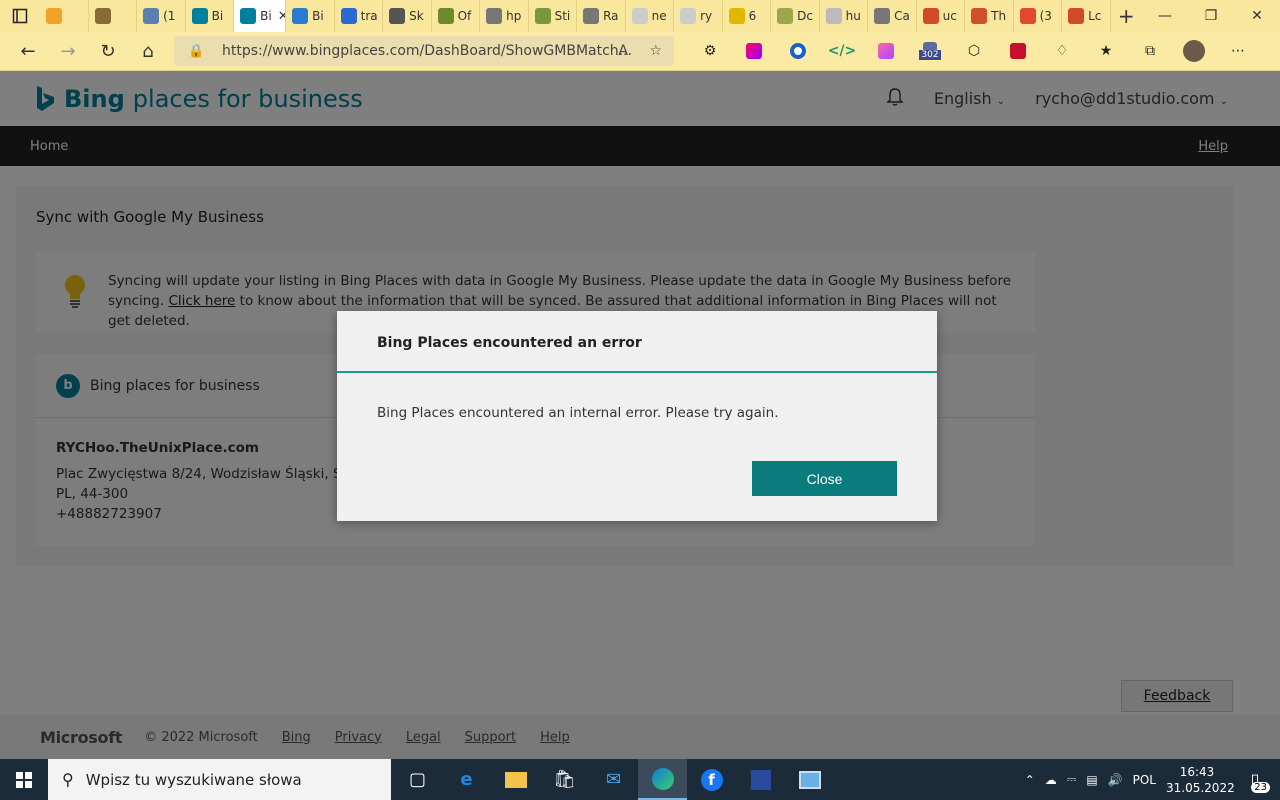 The image size is (1280, 800). I want to click on pdf-ext-icon, so click(1018, 51).